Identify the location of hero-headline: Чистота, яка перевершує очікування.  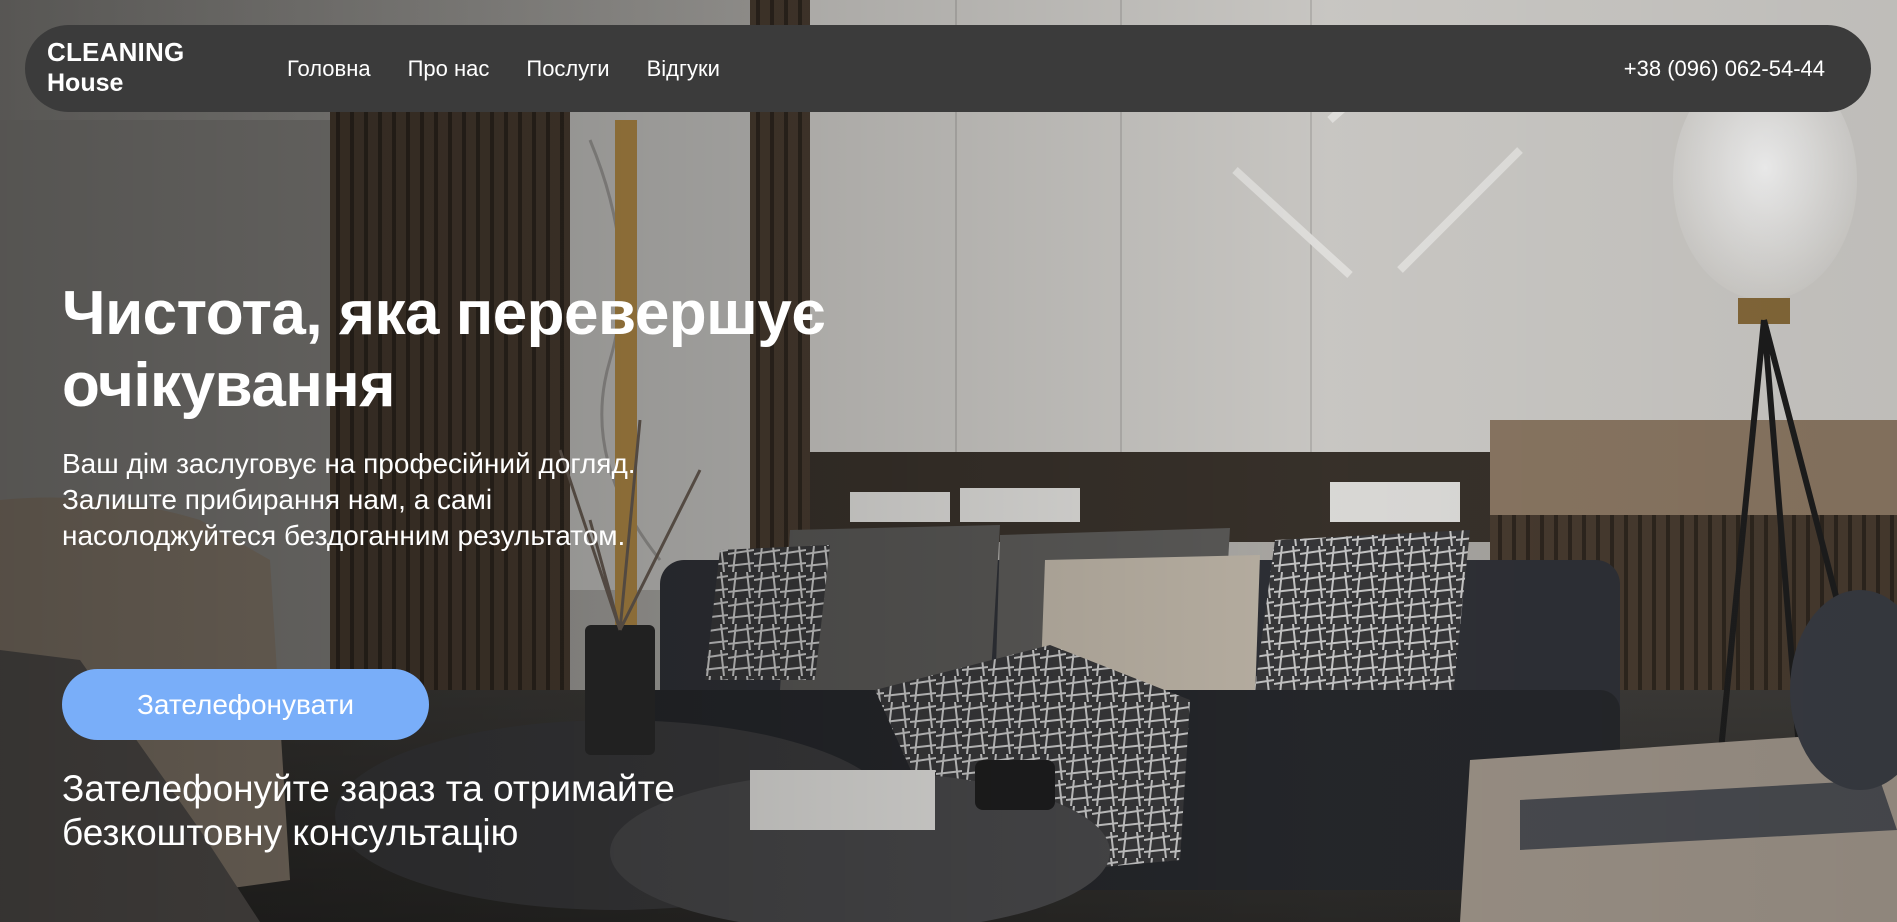
(444, 349).